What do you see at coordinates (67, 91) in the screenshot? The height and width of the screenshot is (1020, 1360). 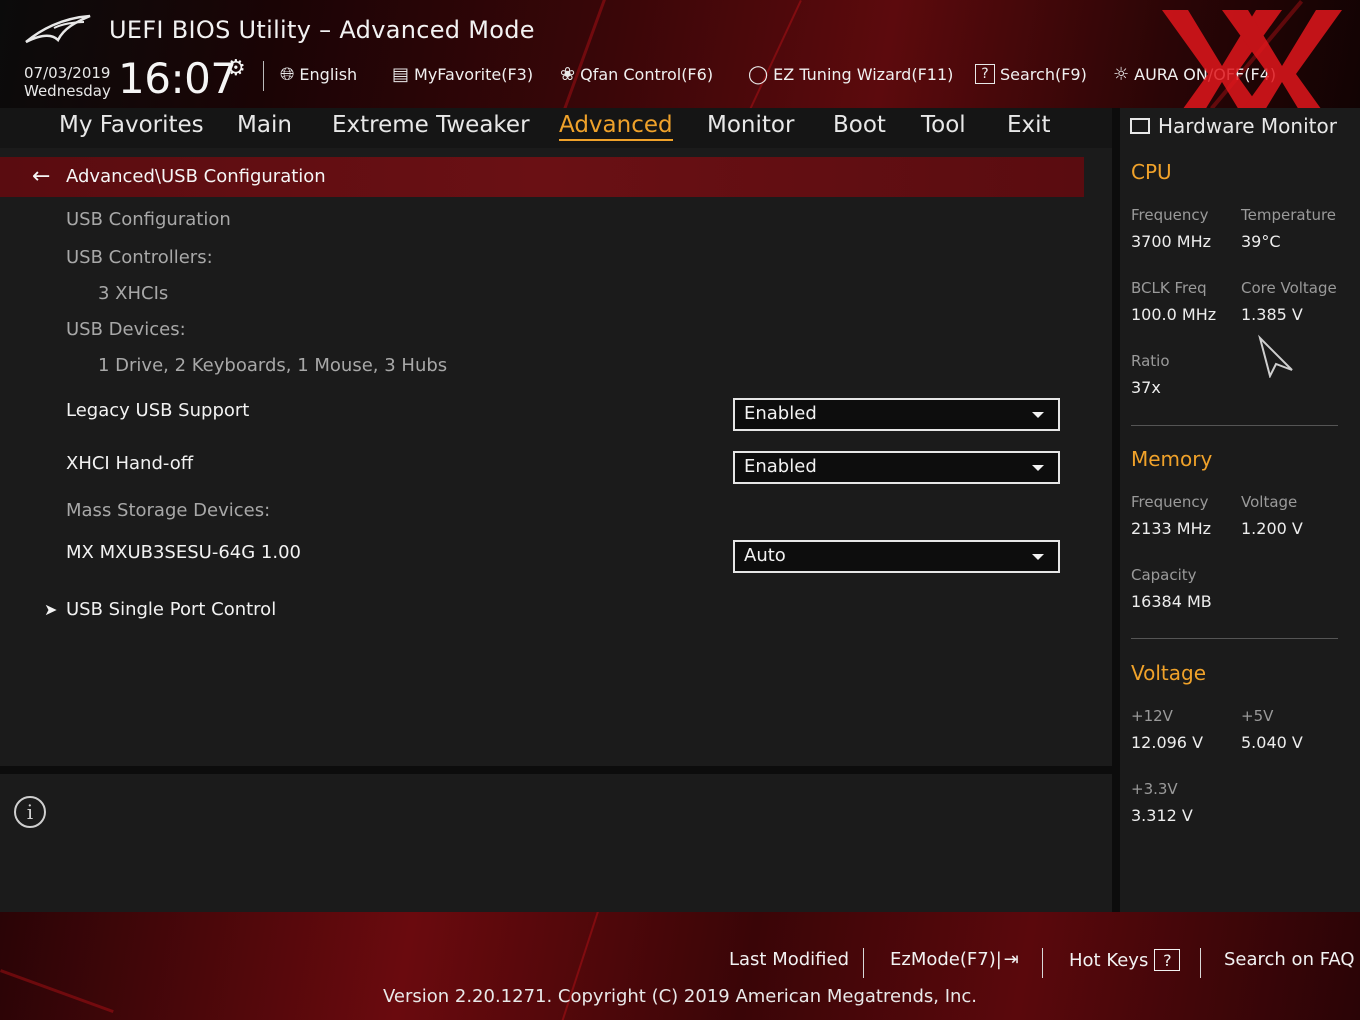 I see `weekday-text: Wednesday` at bounding box center [67, 91].